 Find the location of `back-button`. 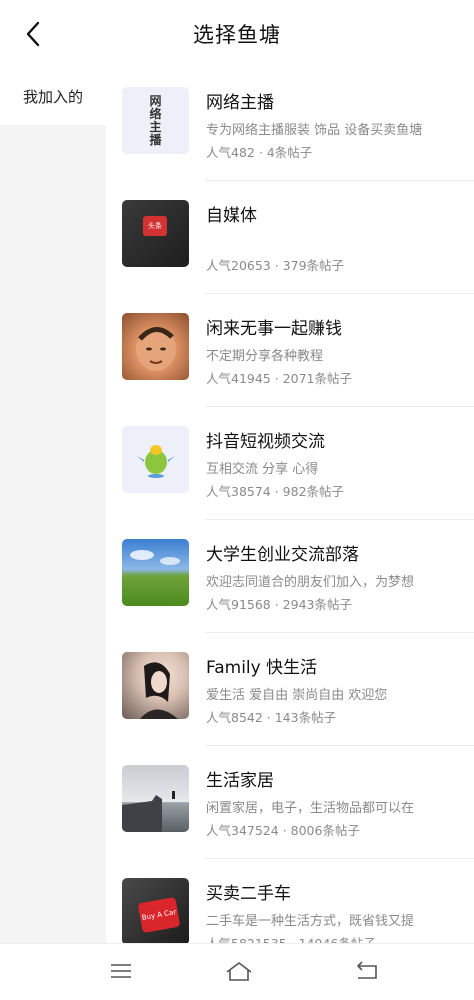

back-button is located at coordinates (33, 34).